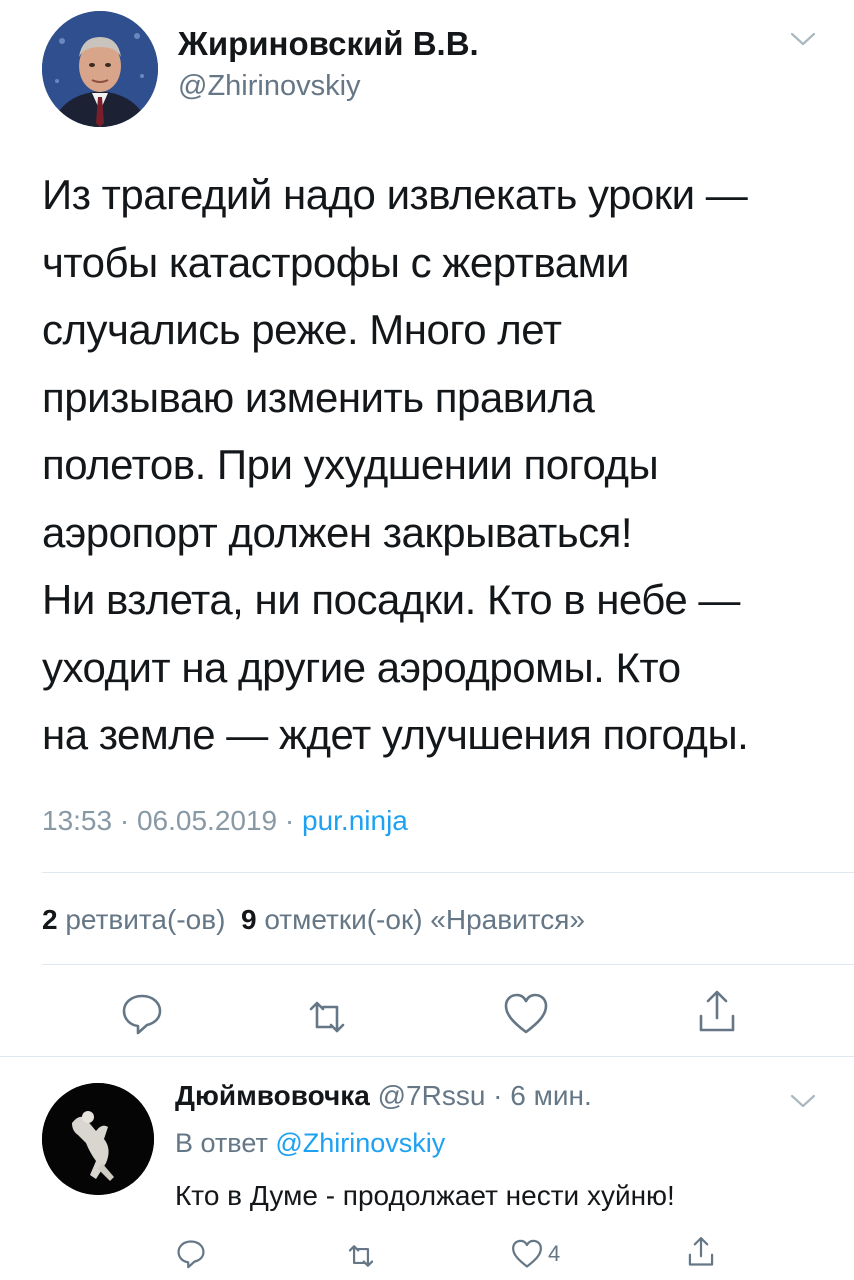 This screenshot has width=854, height=1280. What do you see at coordinates (318, 397) in the screenshot?
I see `tweet-text-line: призываю изменить правила` at bounding box center [318, 397].